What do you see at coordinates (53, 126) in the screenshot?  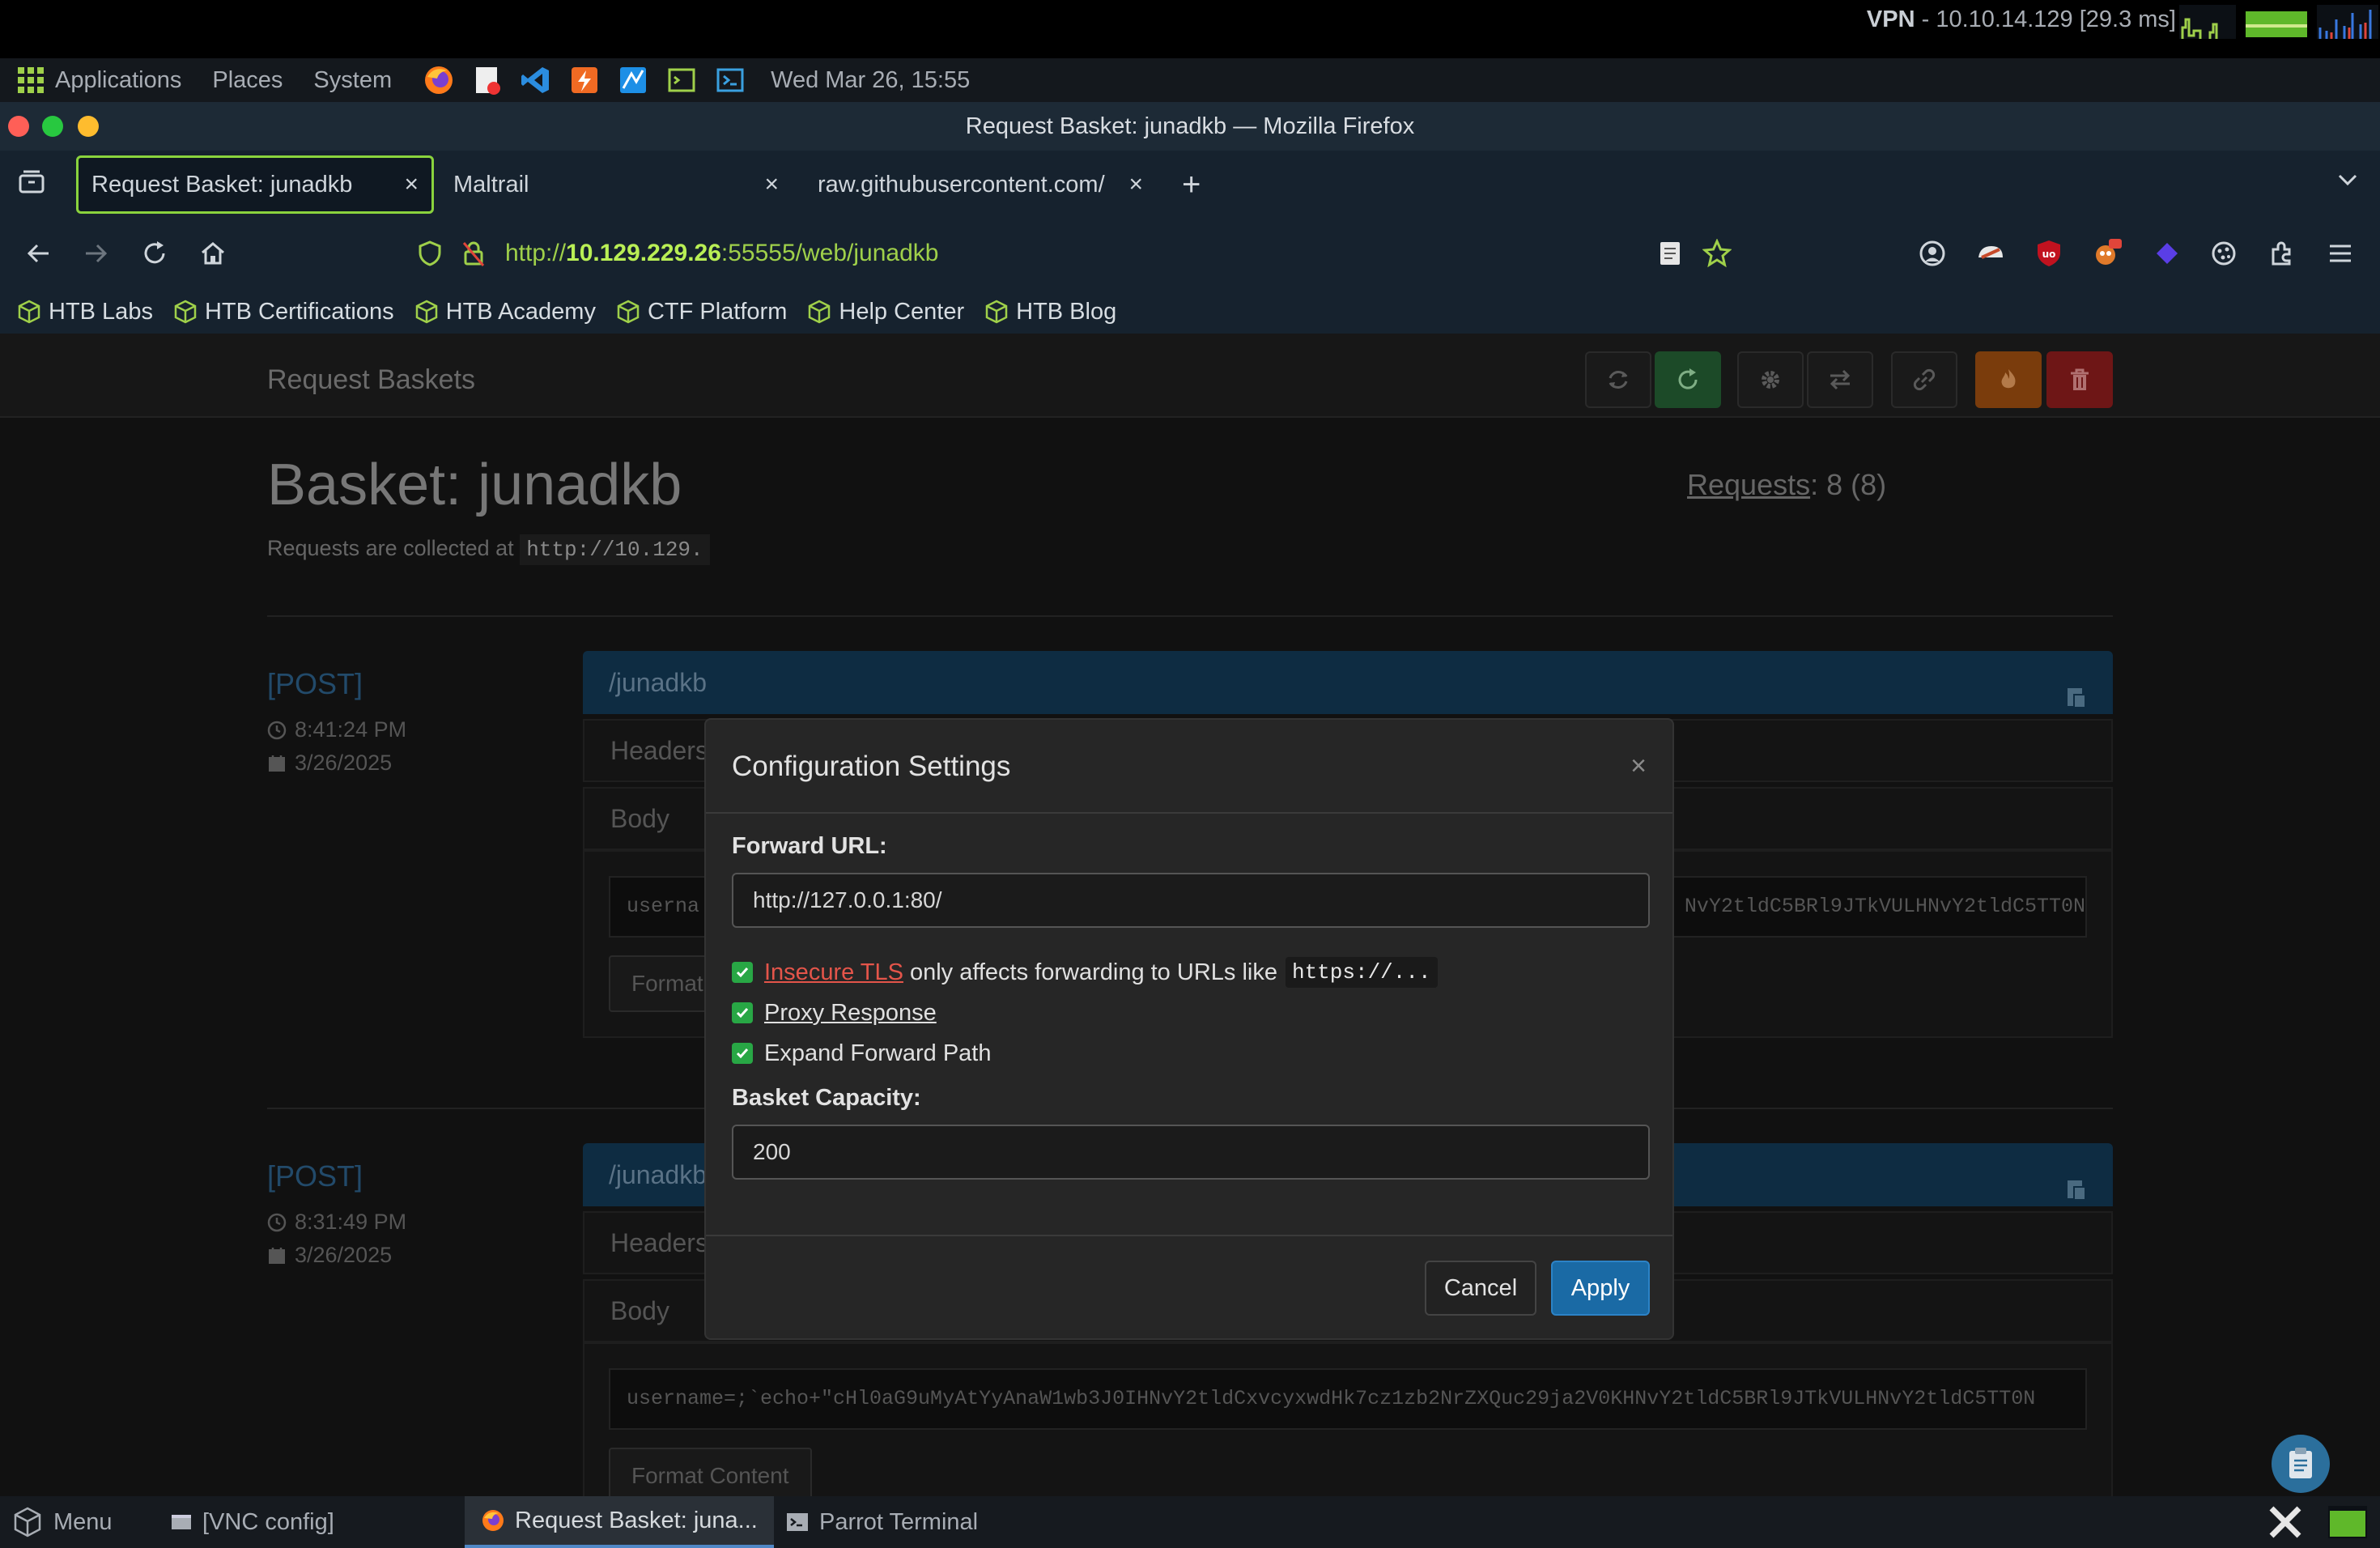 I see `maximize-window-button` at bounding box center [53, 126].